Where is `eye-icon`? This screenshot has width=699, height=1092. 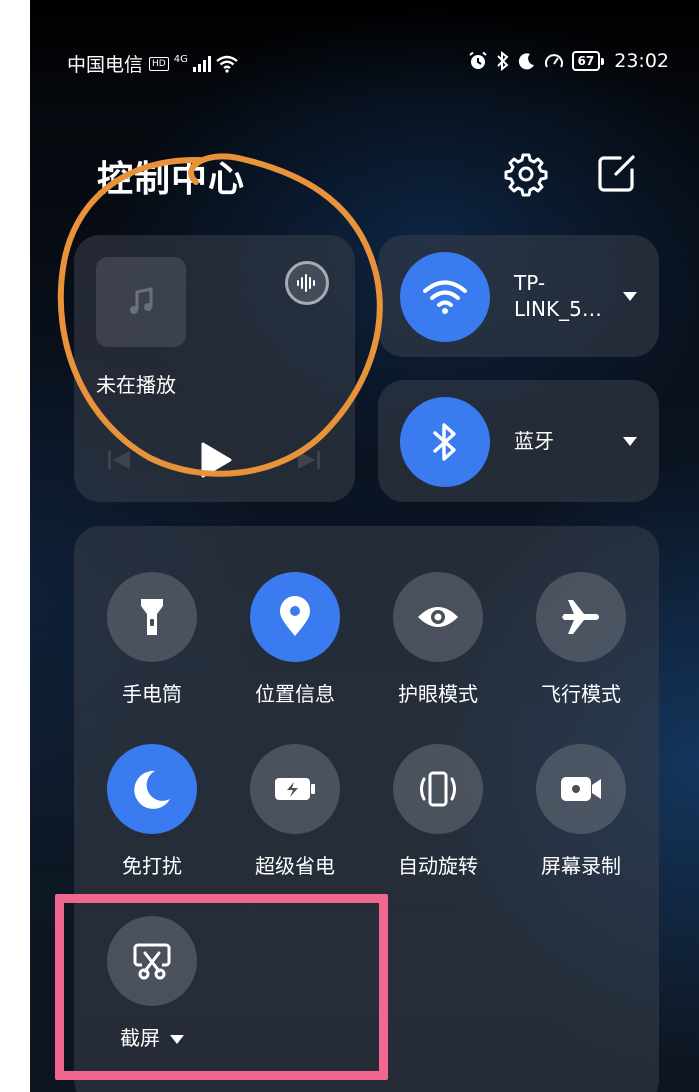 eye-icon is located at coordinates (438, 617).